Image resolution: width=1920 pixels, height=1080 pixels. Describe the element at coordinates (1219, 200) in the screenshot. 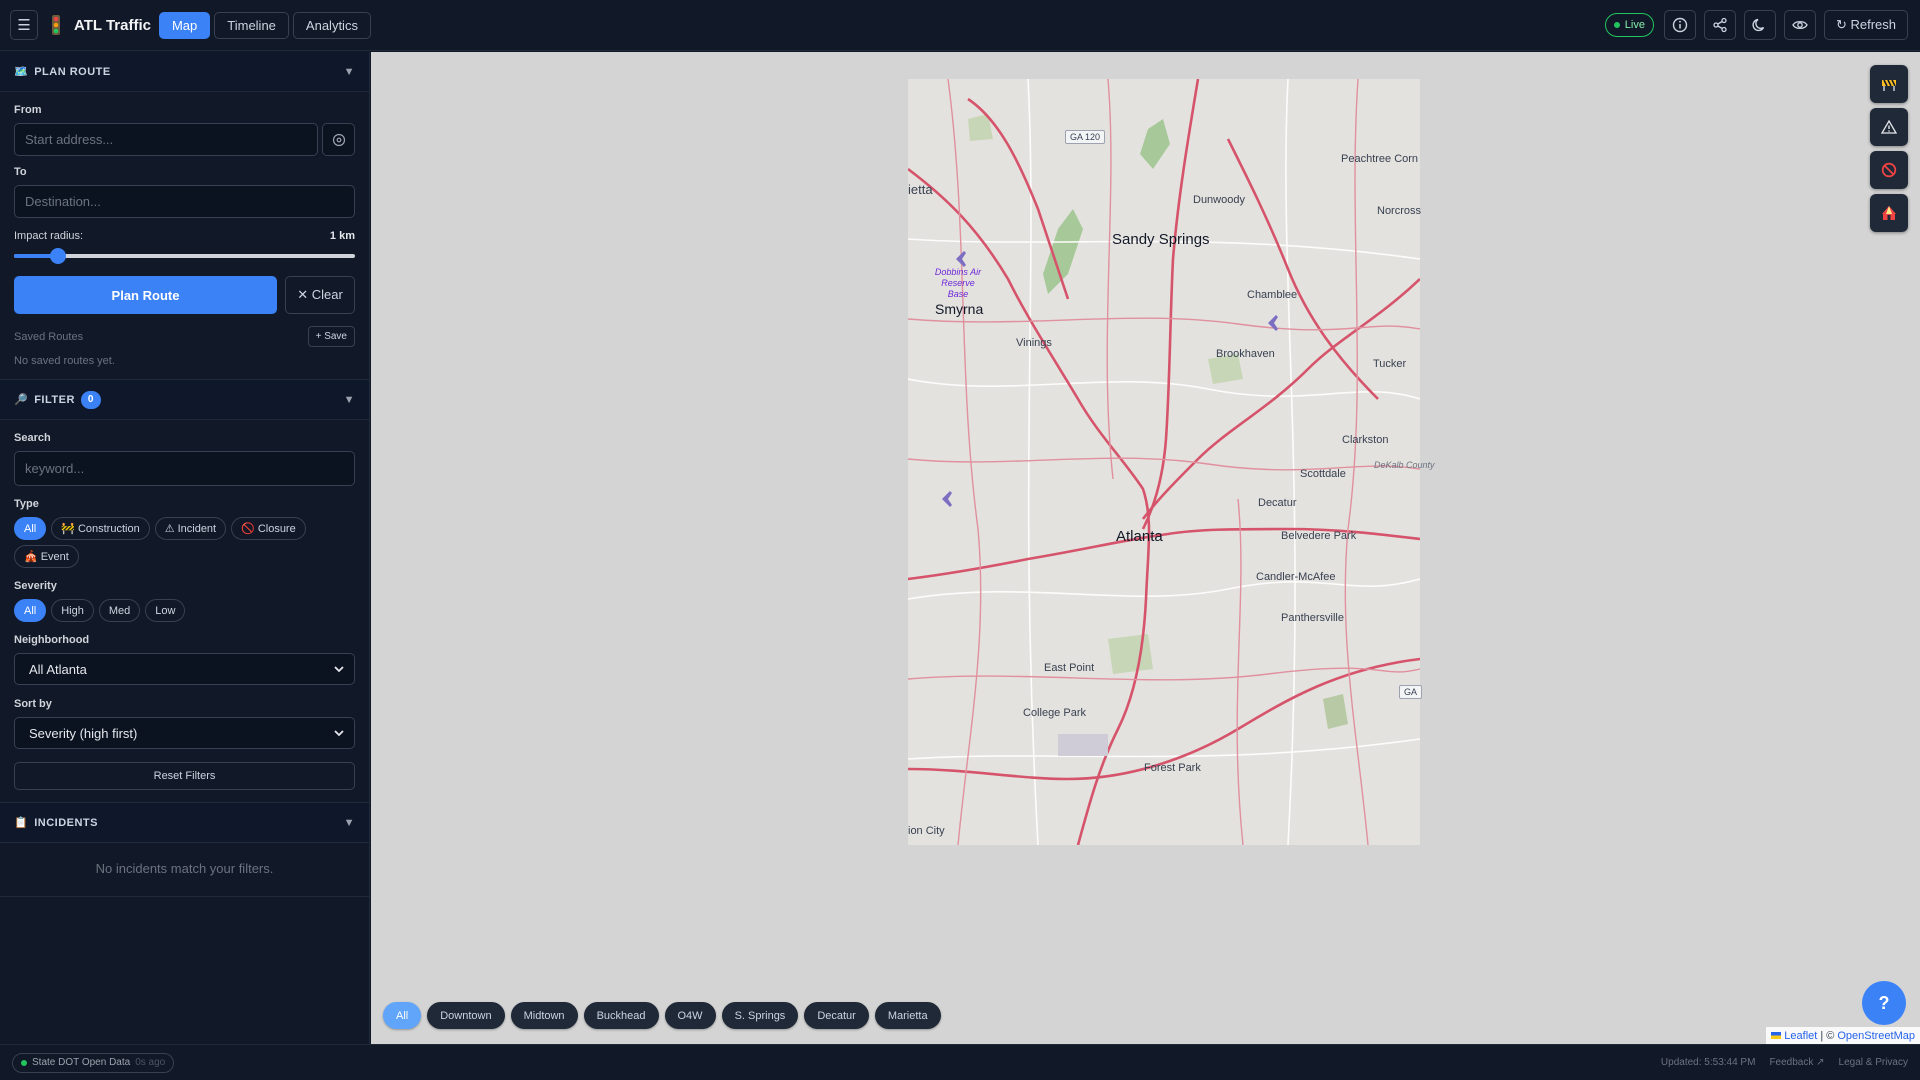

I see `map-label-dunwoody: Dunwoody` at that location.